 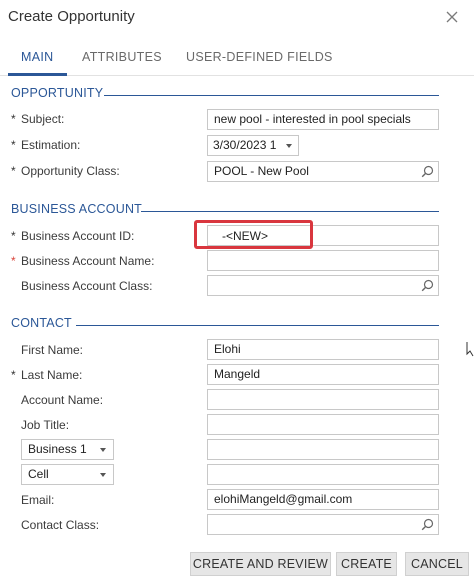 What do you see at coordinates (87, 286) in the screenshot?
I see `business-account-class-label: Business Account Class:` at bounding box center [87, 286].